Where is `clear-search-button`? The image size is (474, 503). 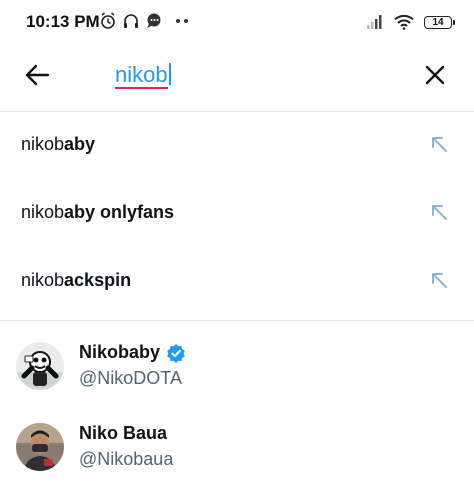
clear-search-button is located at coordinates (435, 75).